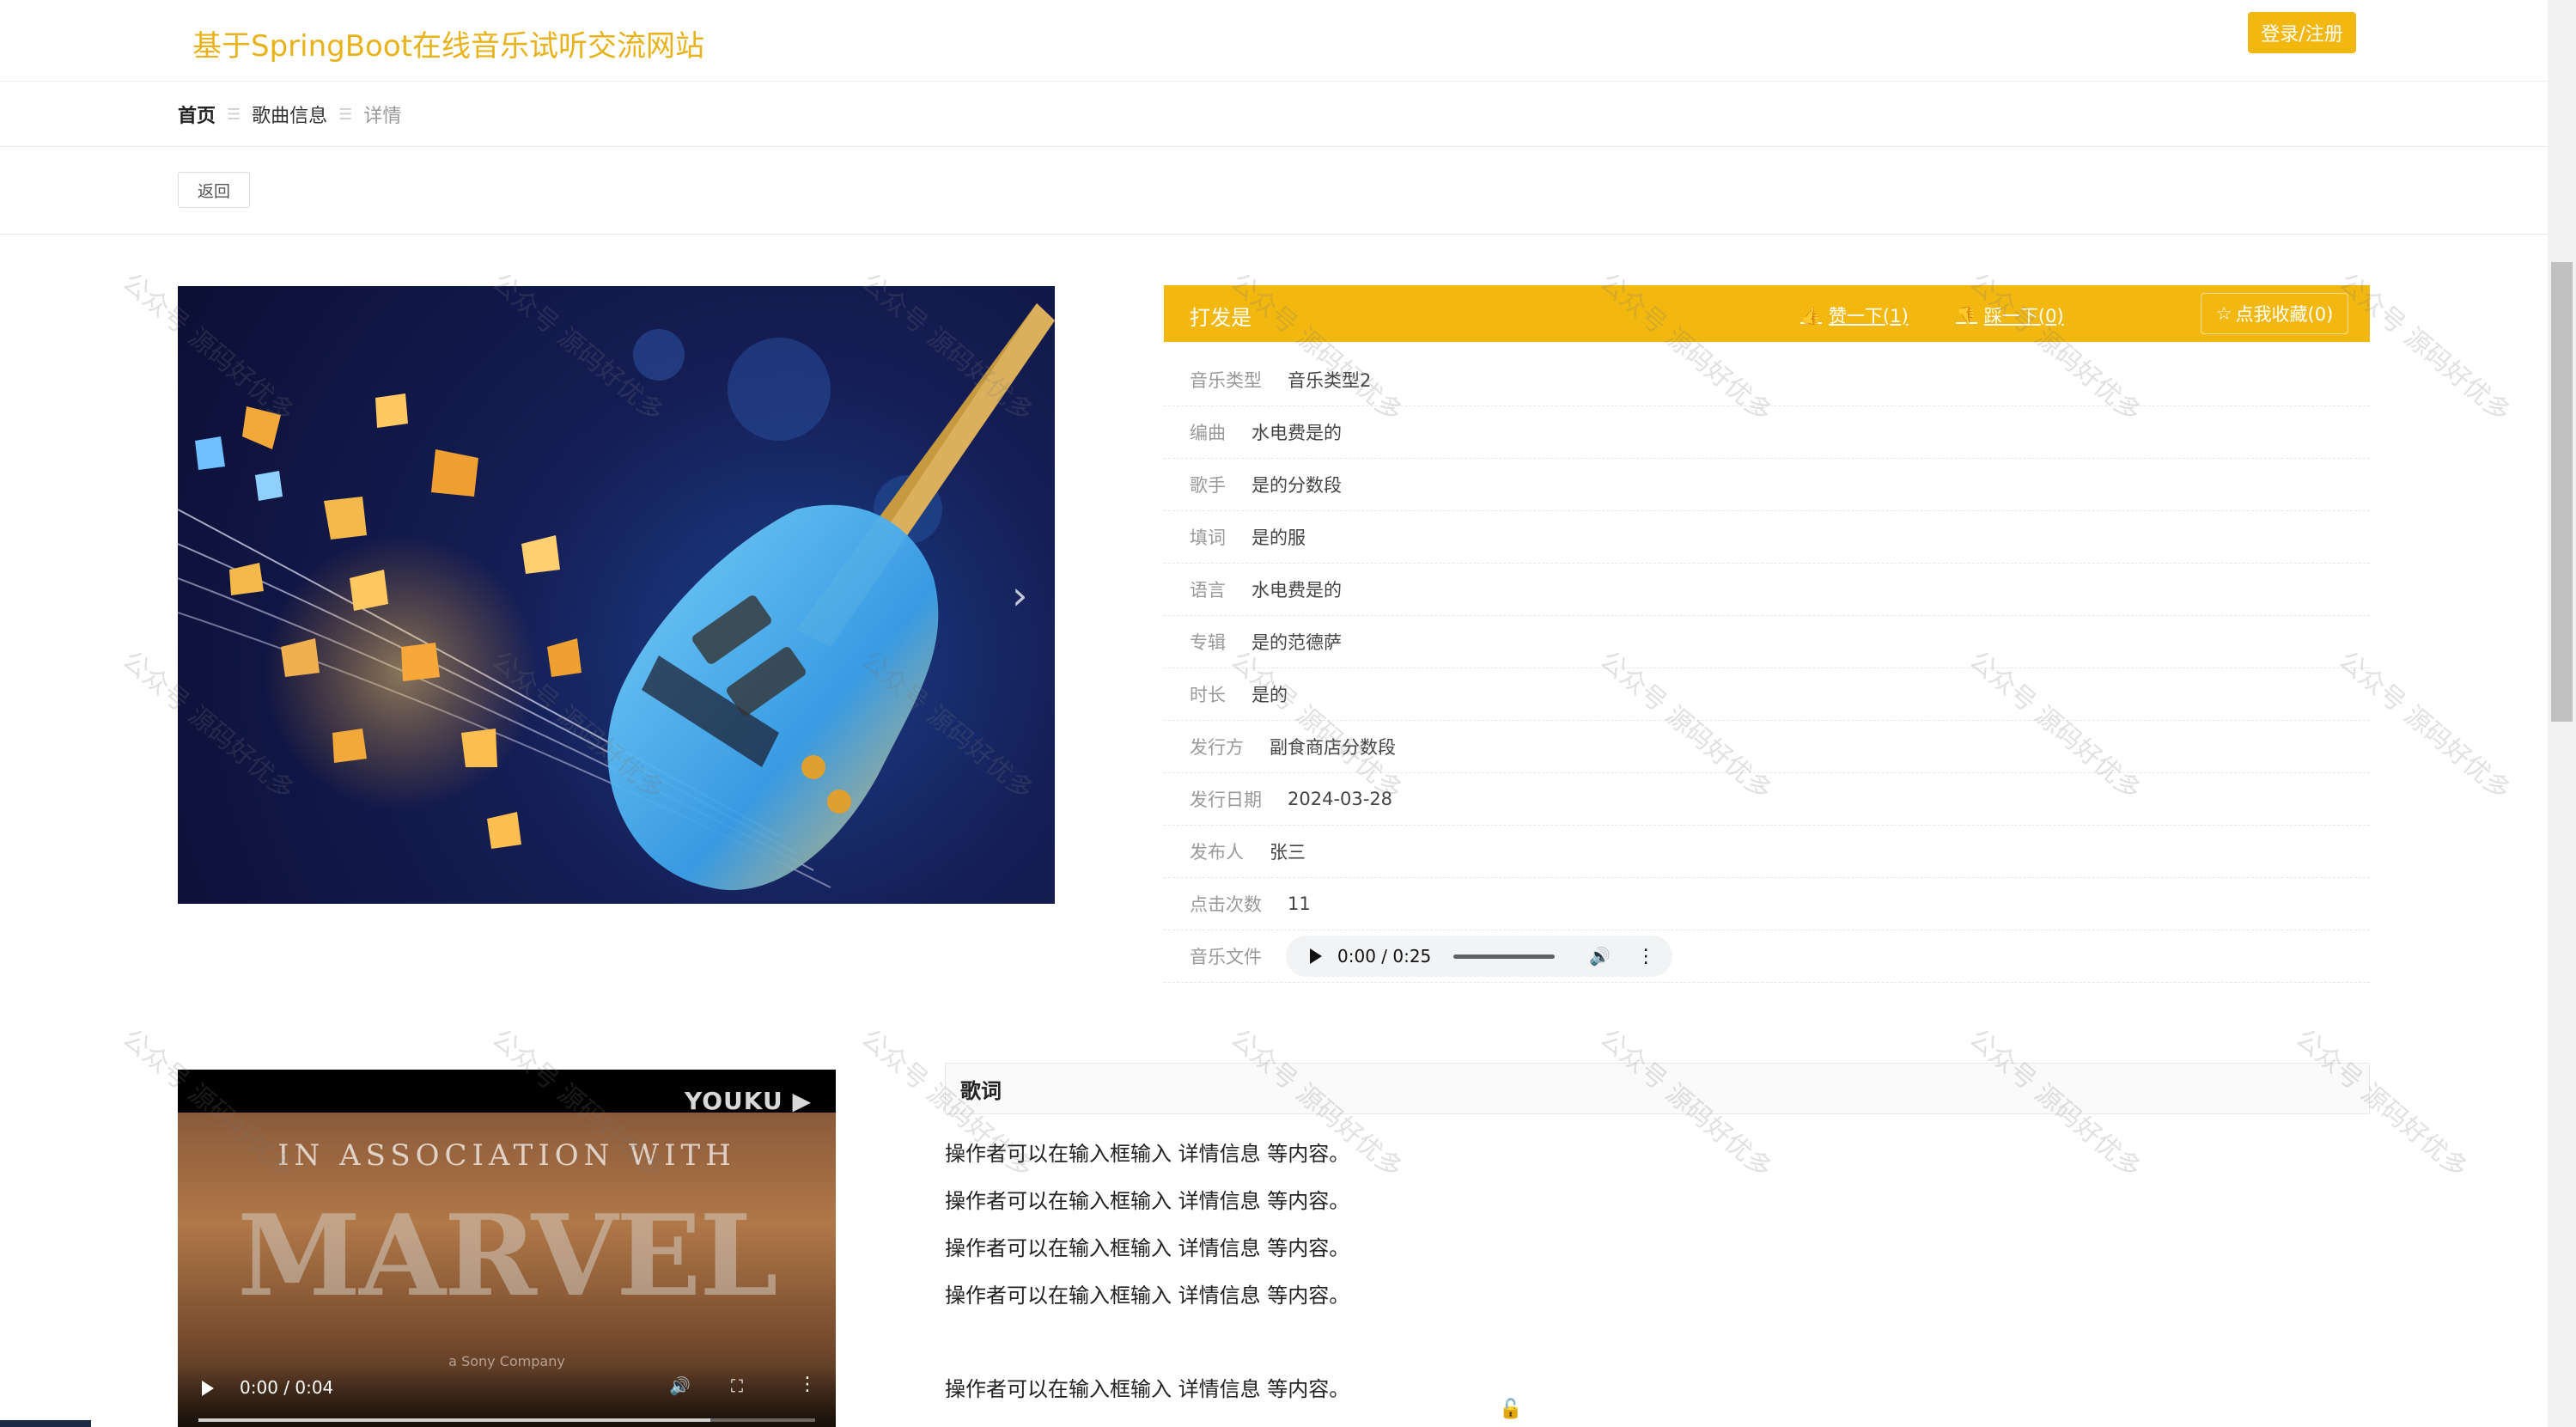 This screenshot has width=2576, height=1427. I want to click on play-icon, so click(1316, 956).